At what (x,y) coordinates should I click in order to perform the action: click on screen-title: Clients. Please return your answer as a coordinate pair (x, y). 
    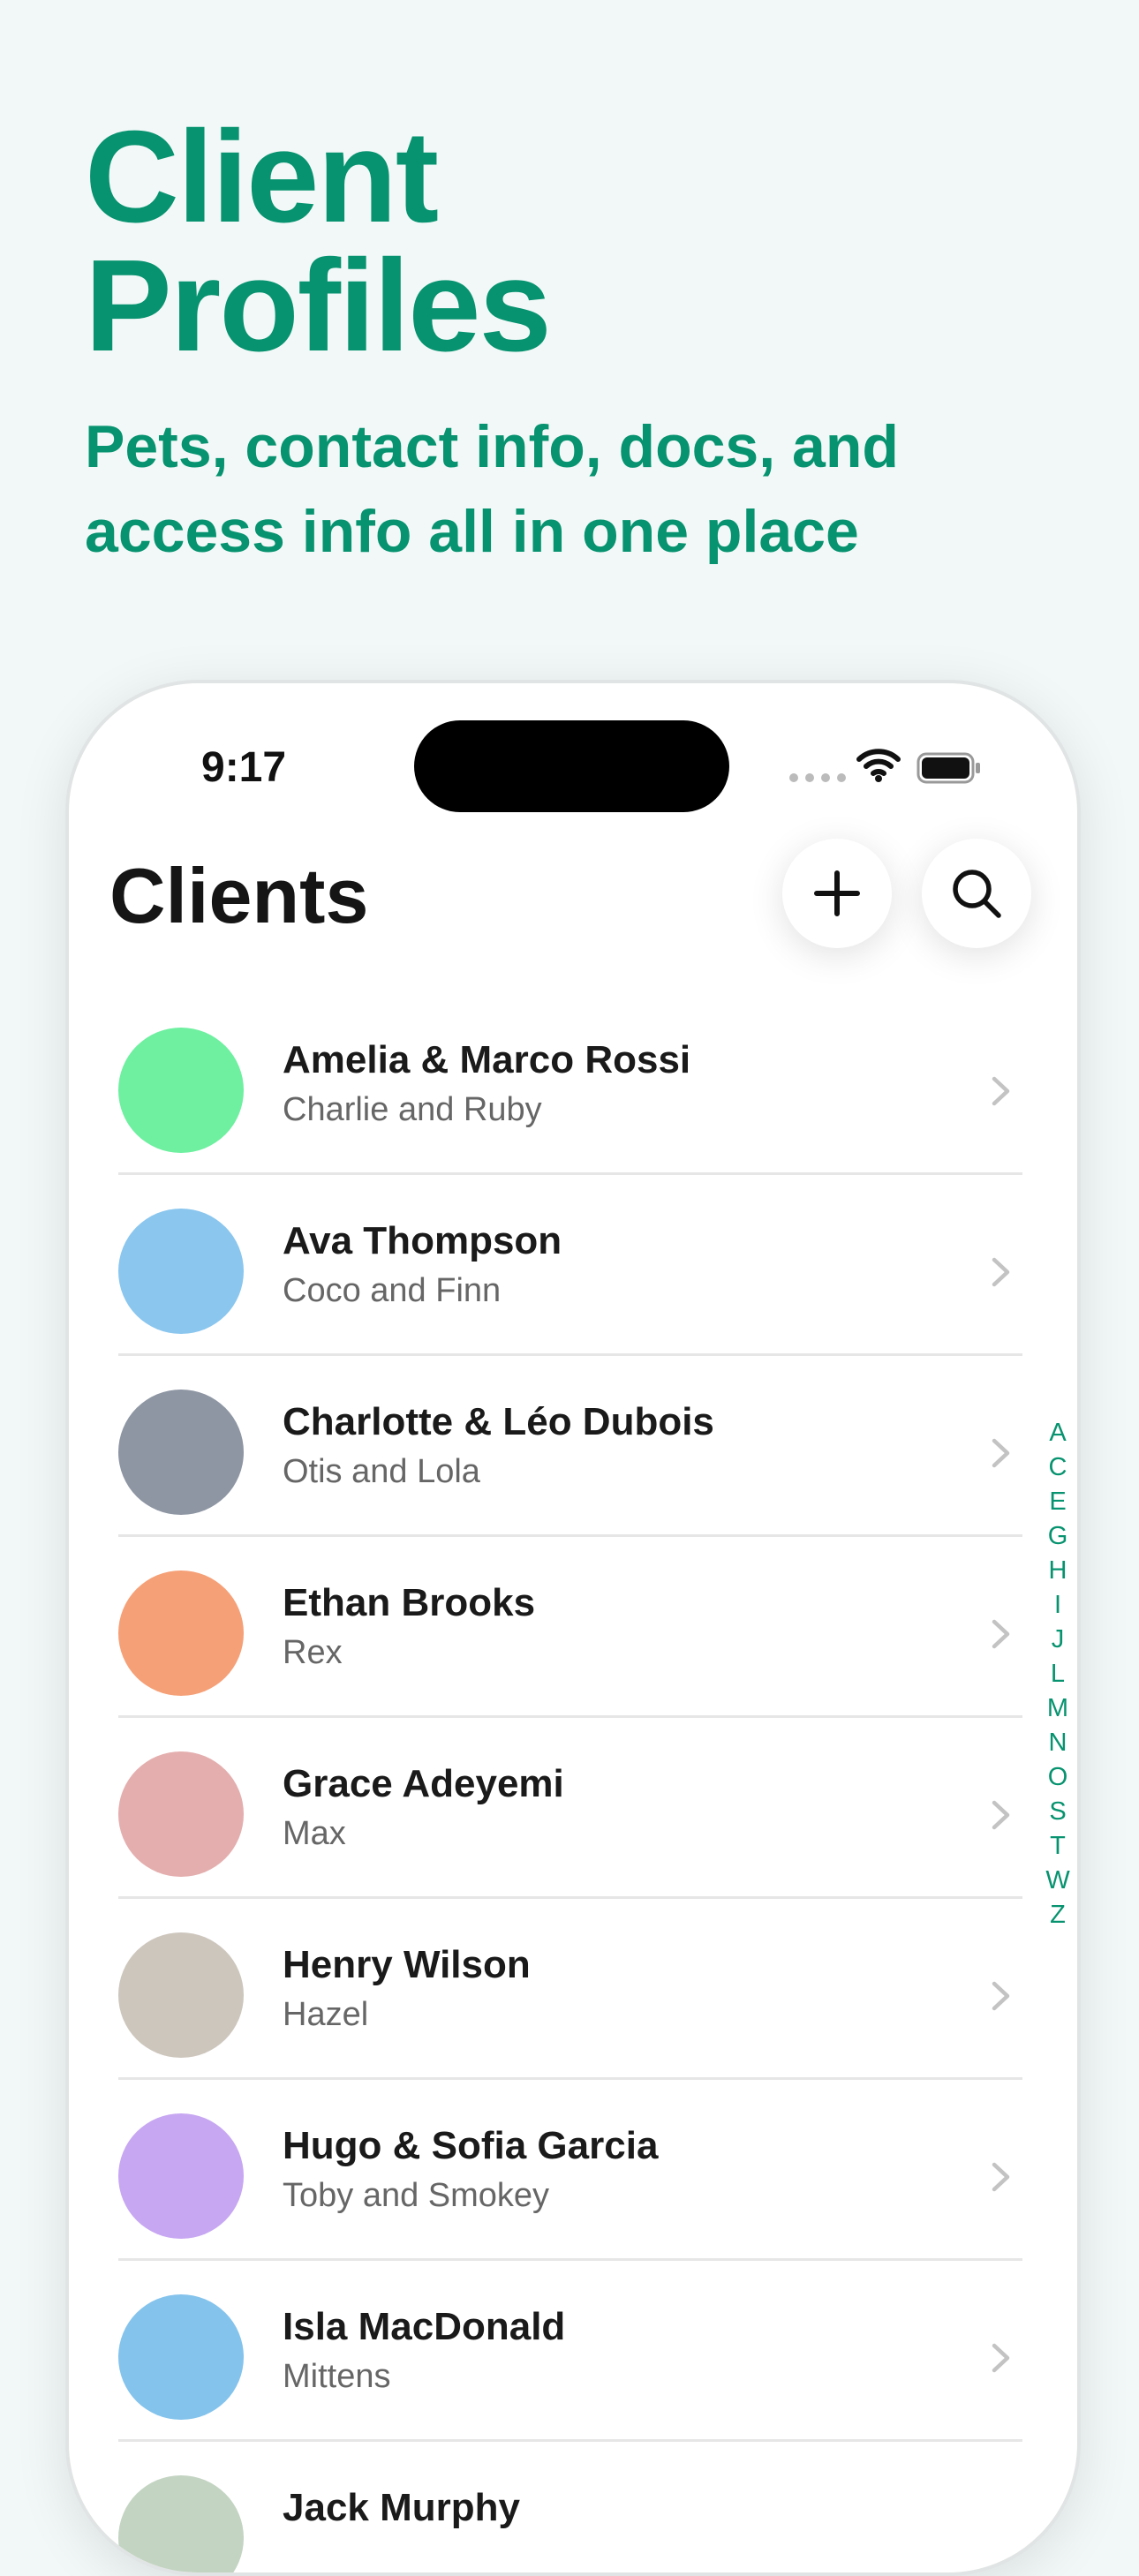
    Looking at the image, I should click on (239, 896).